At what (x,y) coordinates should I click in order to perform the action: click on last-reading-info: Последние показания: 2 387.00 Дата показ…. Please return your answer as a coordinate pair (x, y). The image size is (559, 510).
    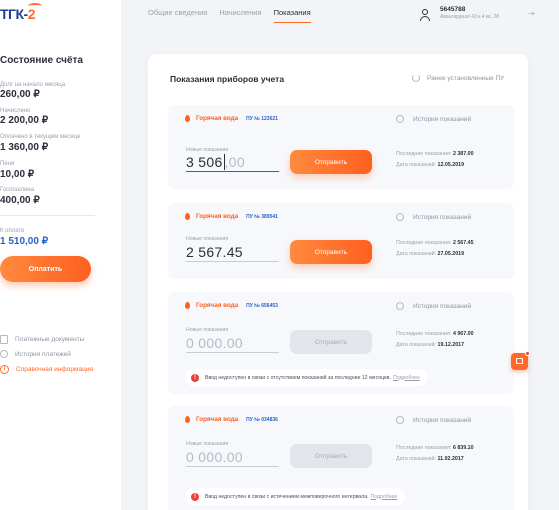
    Looking at the image, I should click on (435, 159).